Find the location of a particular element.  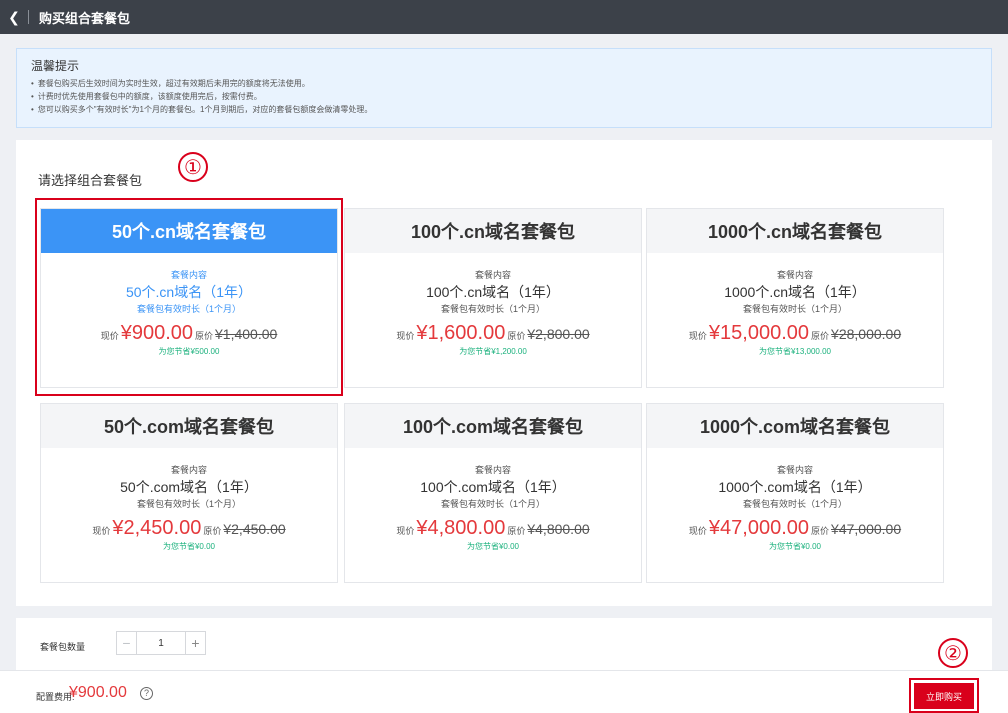

increment-button: + is located at coordinates (195, 643).